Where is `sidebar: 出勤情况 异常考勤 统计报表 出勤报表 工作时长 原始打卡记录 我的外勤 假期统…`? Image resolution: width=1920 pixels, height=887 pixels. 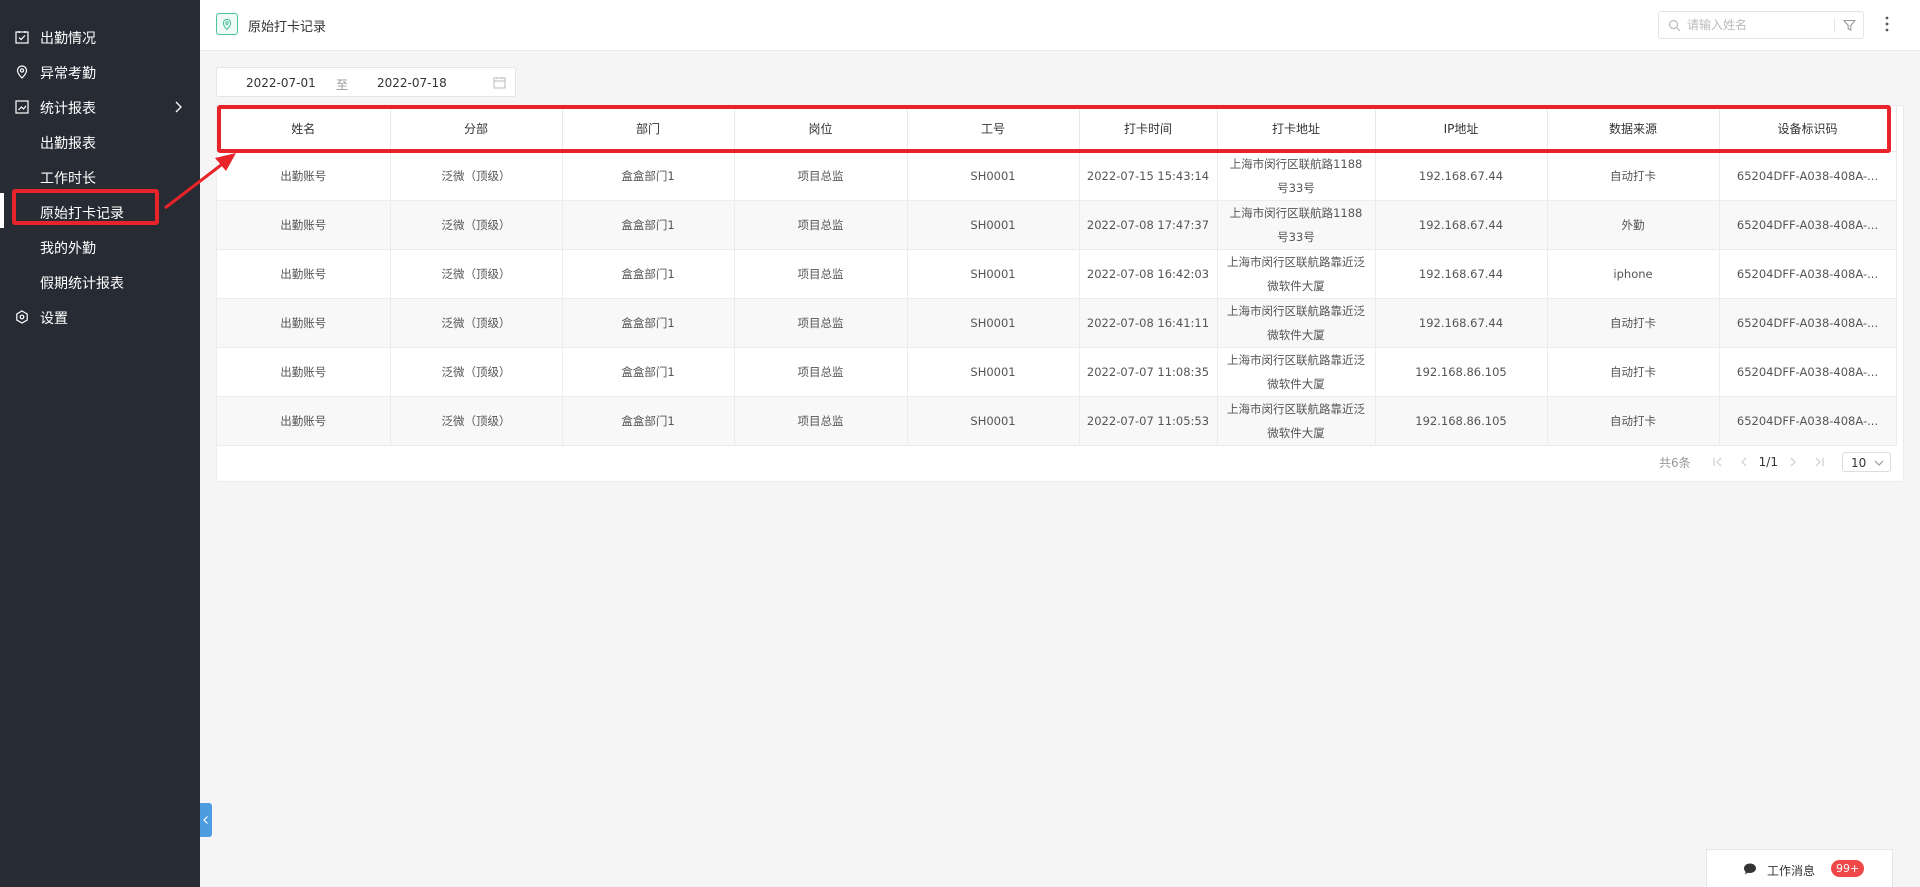 sidebar: 出勤情况 异常考勤 统计报表 出勤报表 工作时长 原始打卡记录 我的外勤 假期统… is located at coordinates (100, 443).